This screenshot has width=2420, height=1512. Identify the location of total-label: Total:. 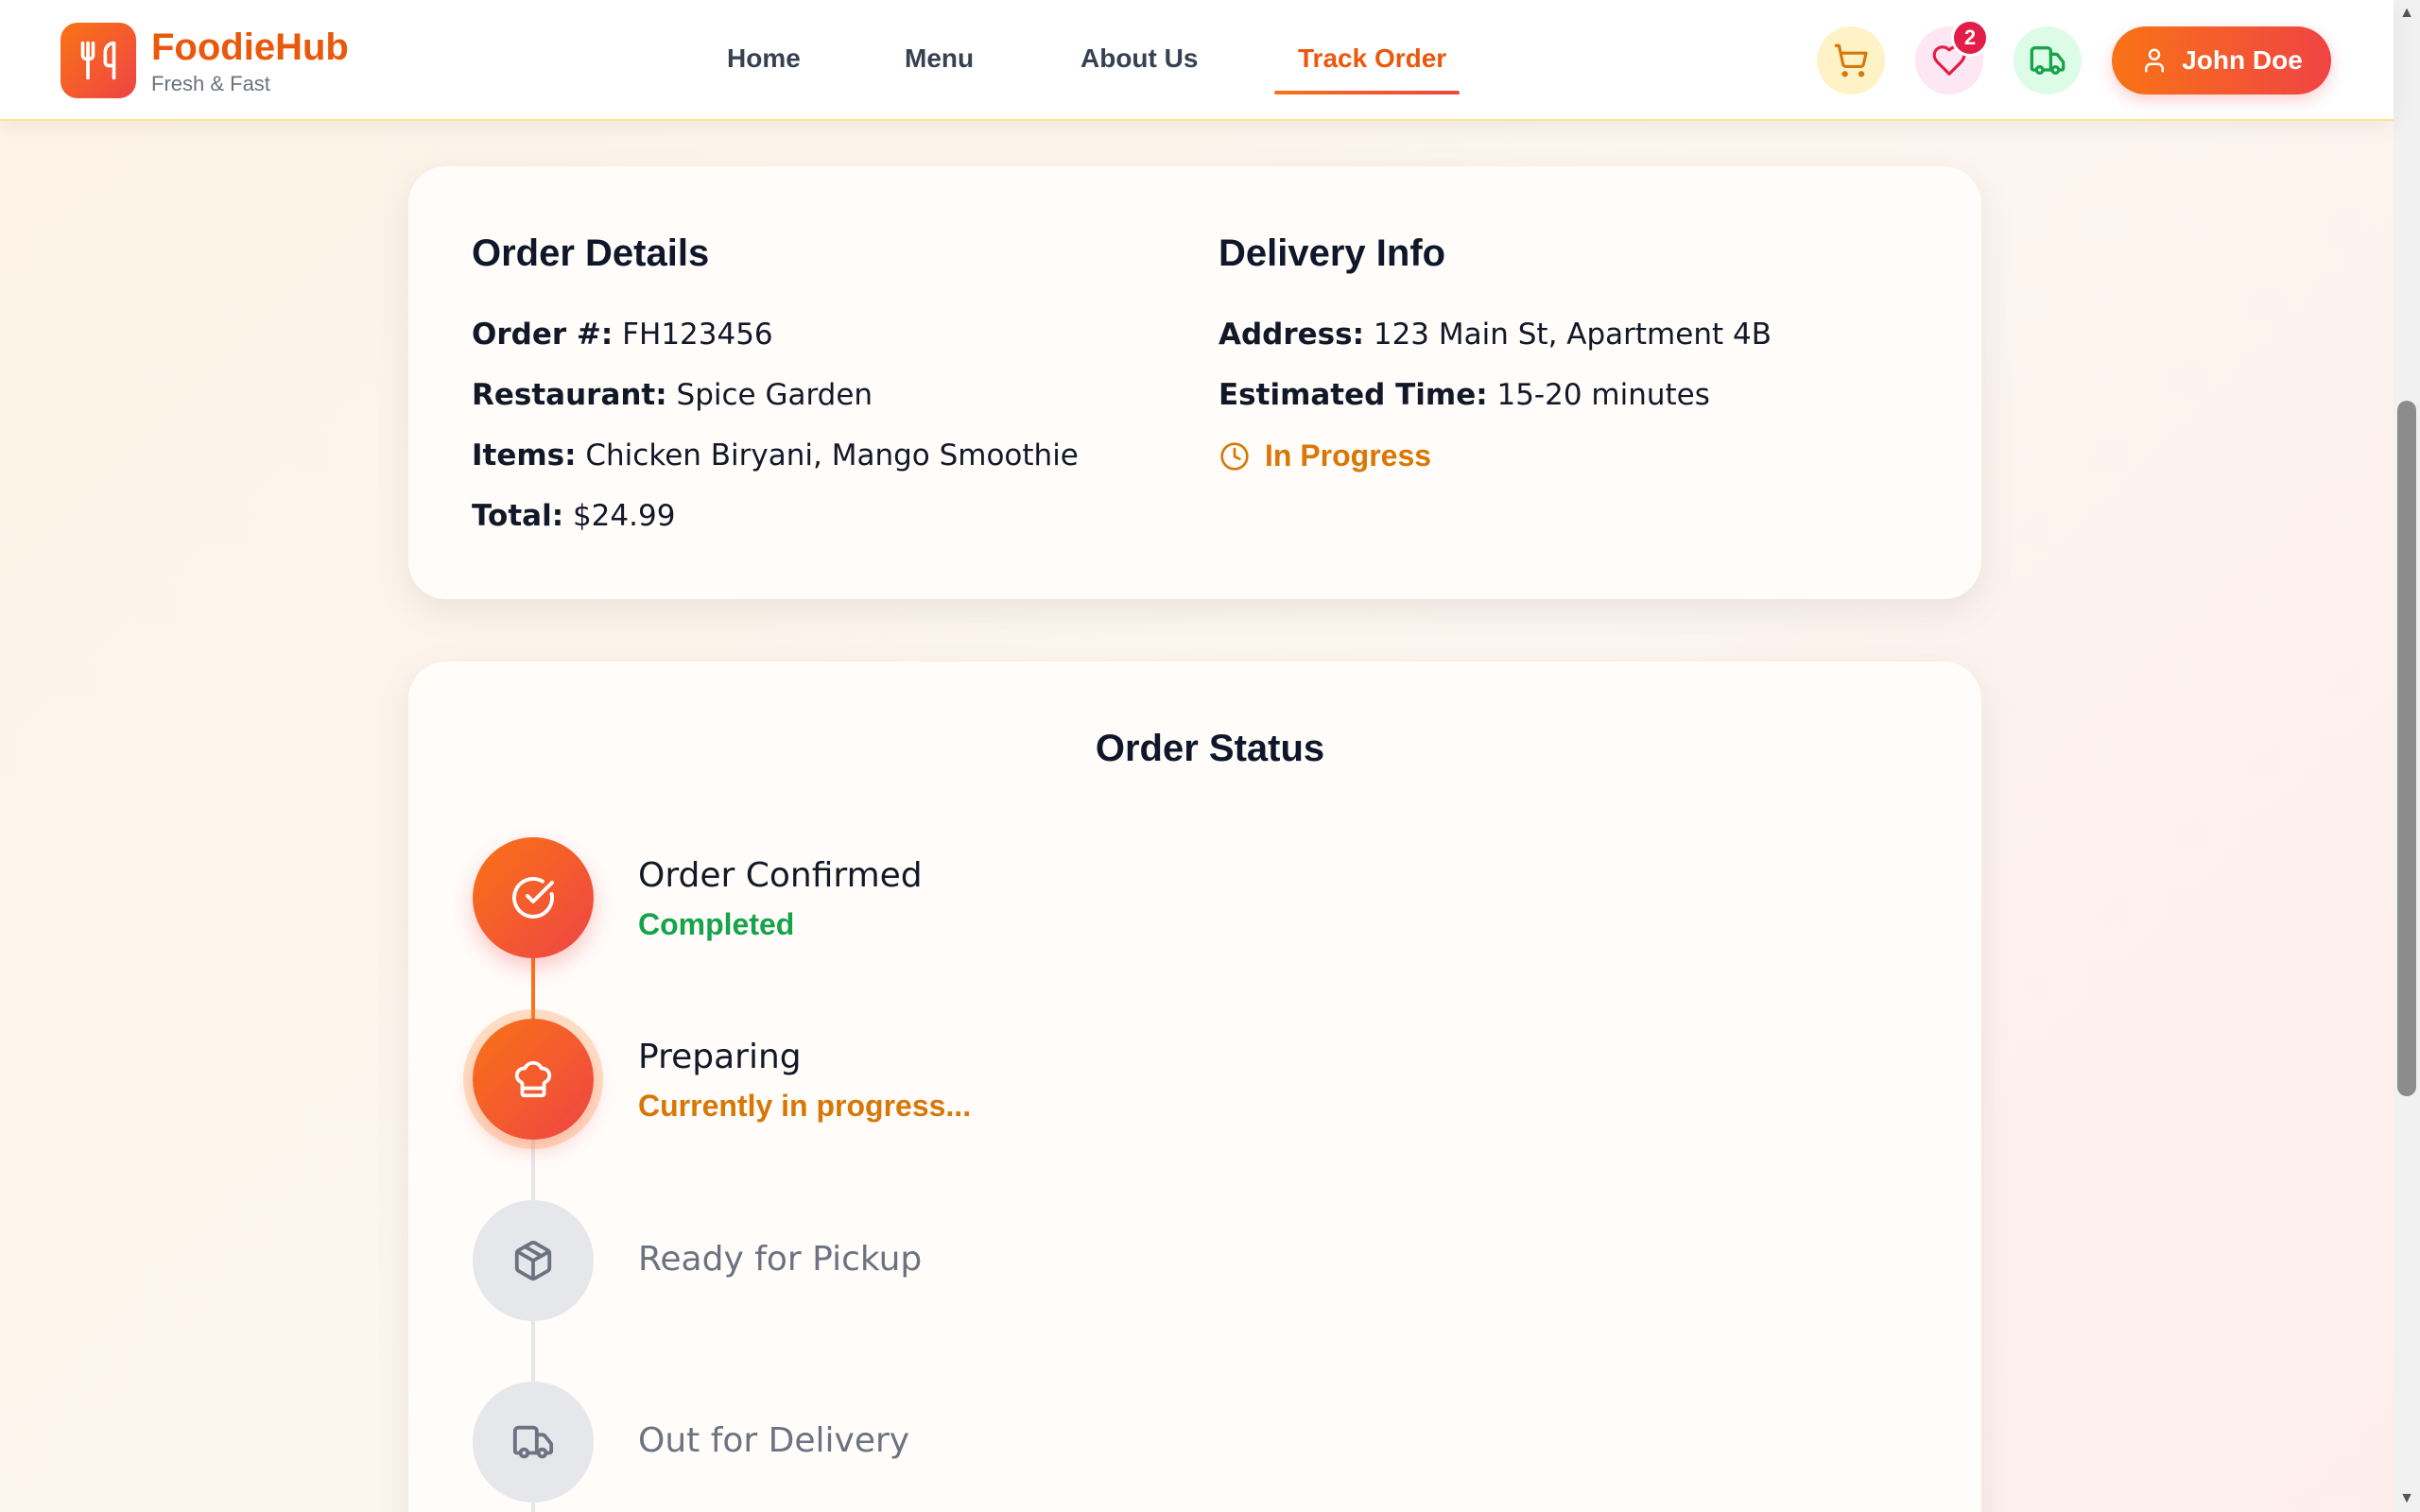
(518, 516).